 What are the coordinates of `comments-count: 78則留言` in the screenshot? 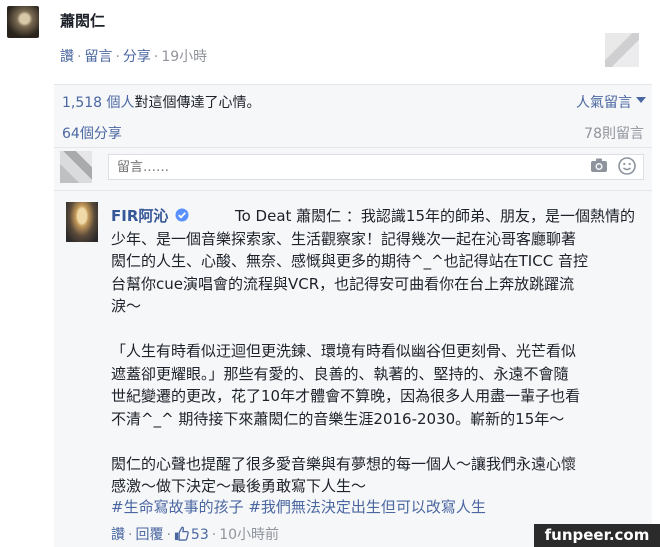 It's located at (614, 134).